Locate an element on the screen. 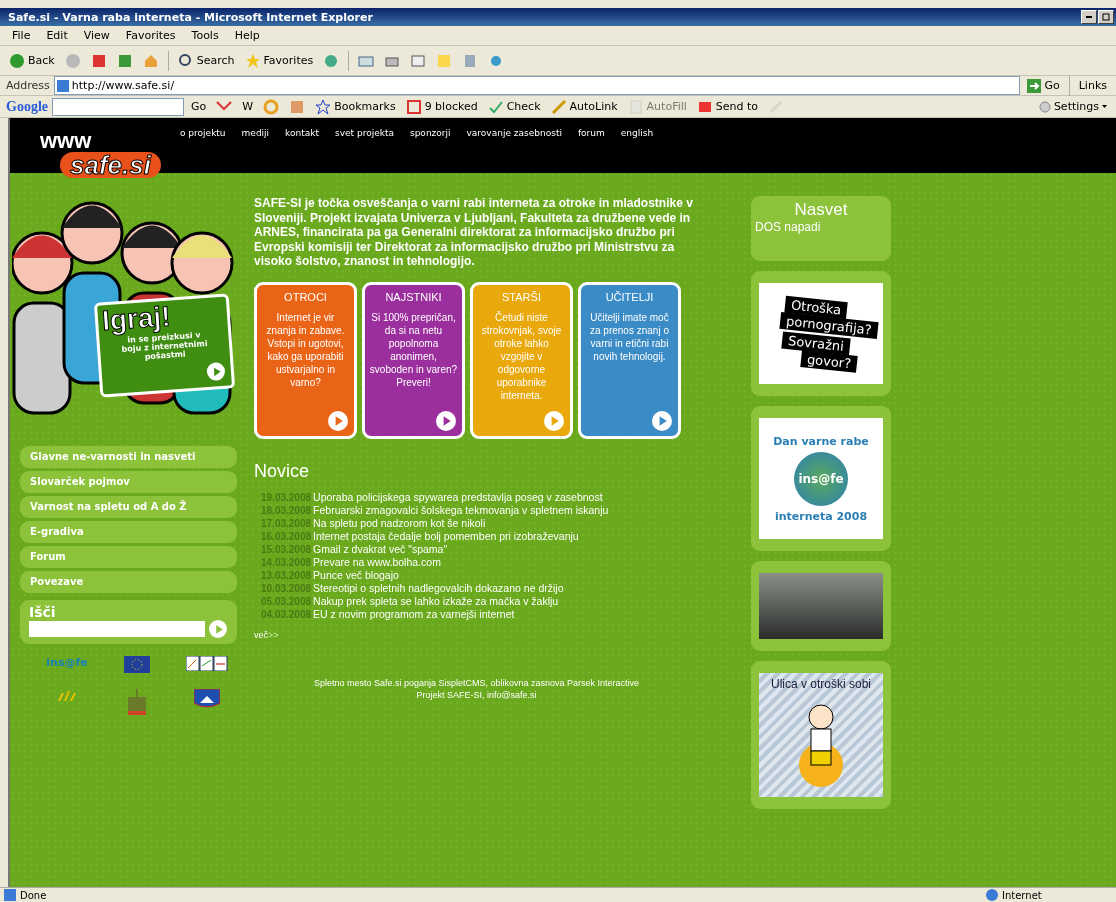  footer-text: Spletno mesto Safe.si poganja SispletCMS, oblikovna zasnova Parsek Interactive is located at coordinates (476, 682).